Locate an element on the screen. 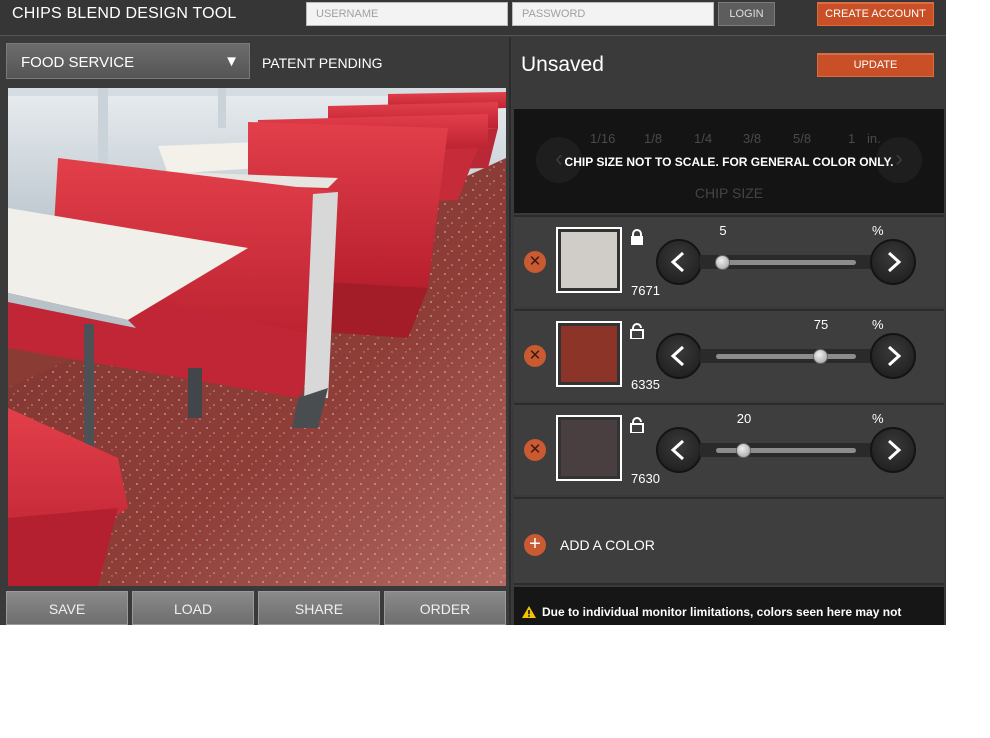 Image resolution: width=990 pixels, height=738 pixels. patent-pending-label: PATENT PENDING is located at coordinates (322, 63).